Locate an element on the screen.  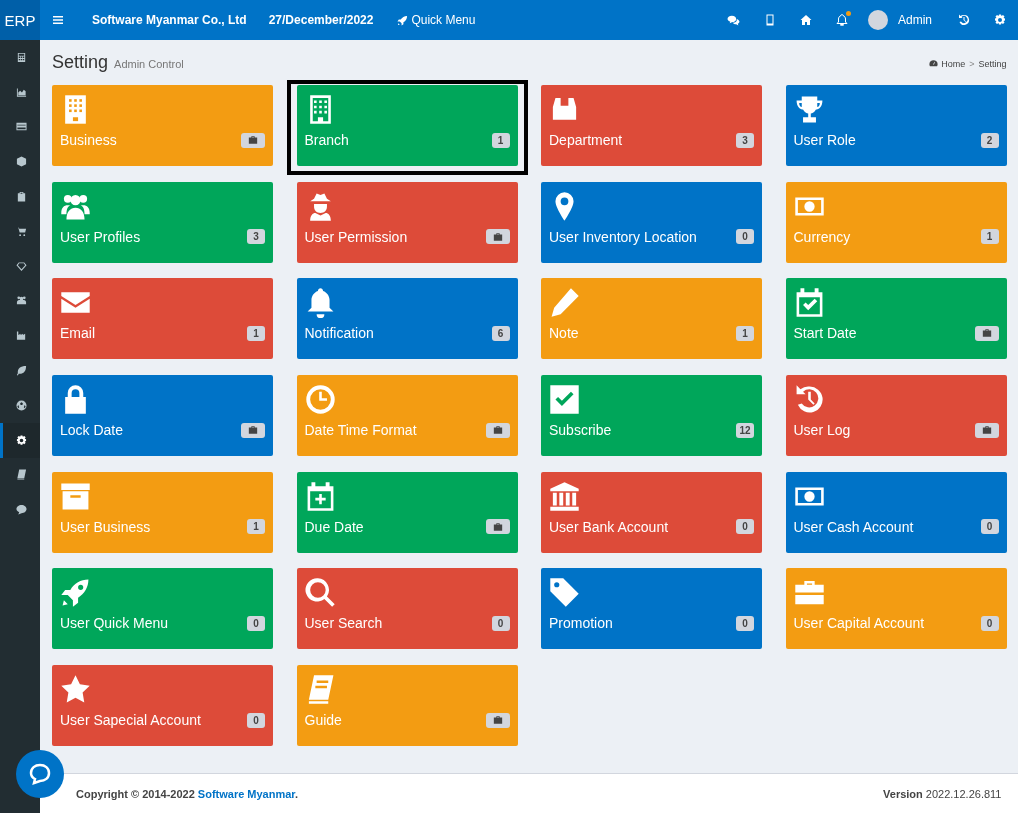
sidebar-item is located at coordinates (20, 440).